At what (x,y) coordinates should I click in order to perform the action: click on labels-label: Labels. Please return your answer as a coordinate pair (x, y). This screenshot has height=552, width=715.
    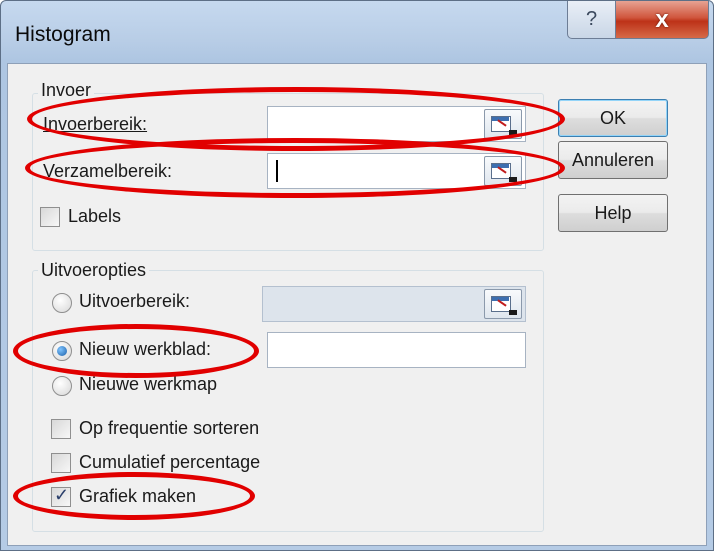
    Looking at the image, I should click on (95, 216).